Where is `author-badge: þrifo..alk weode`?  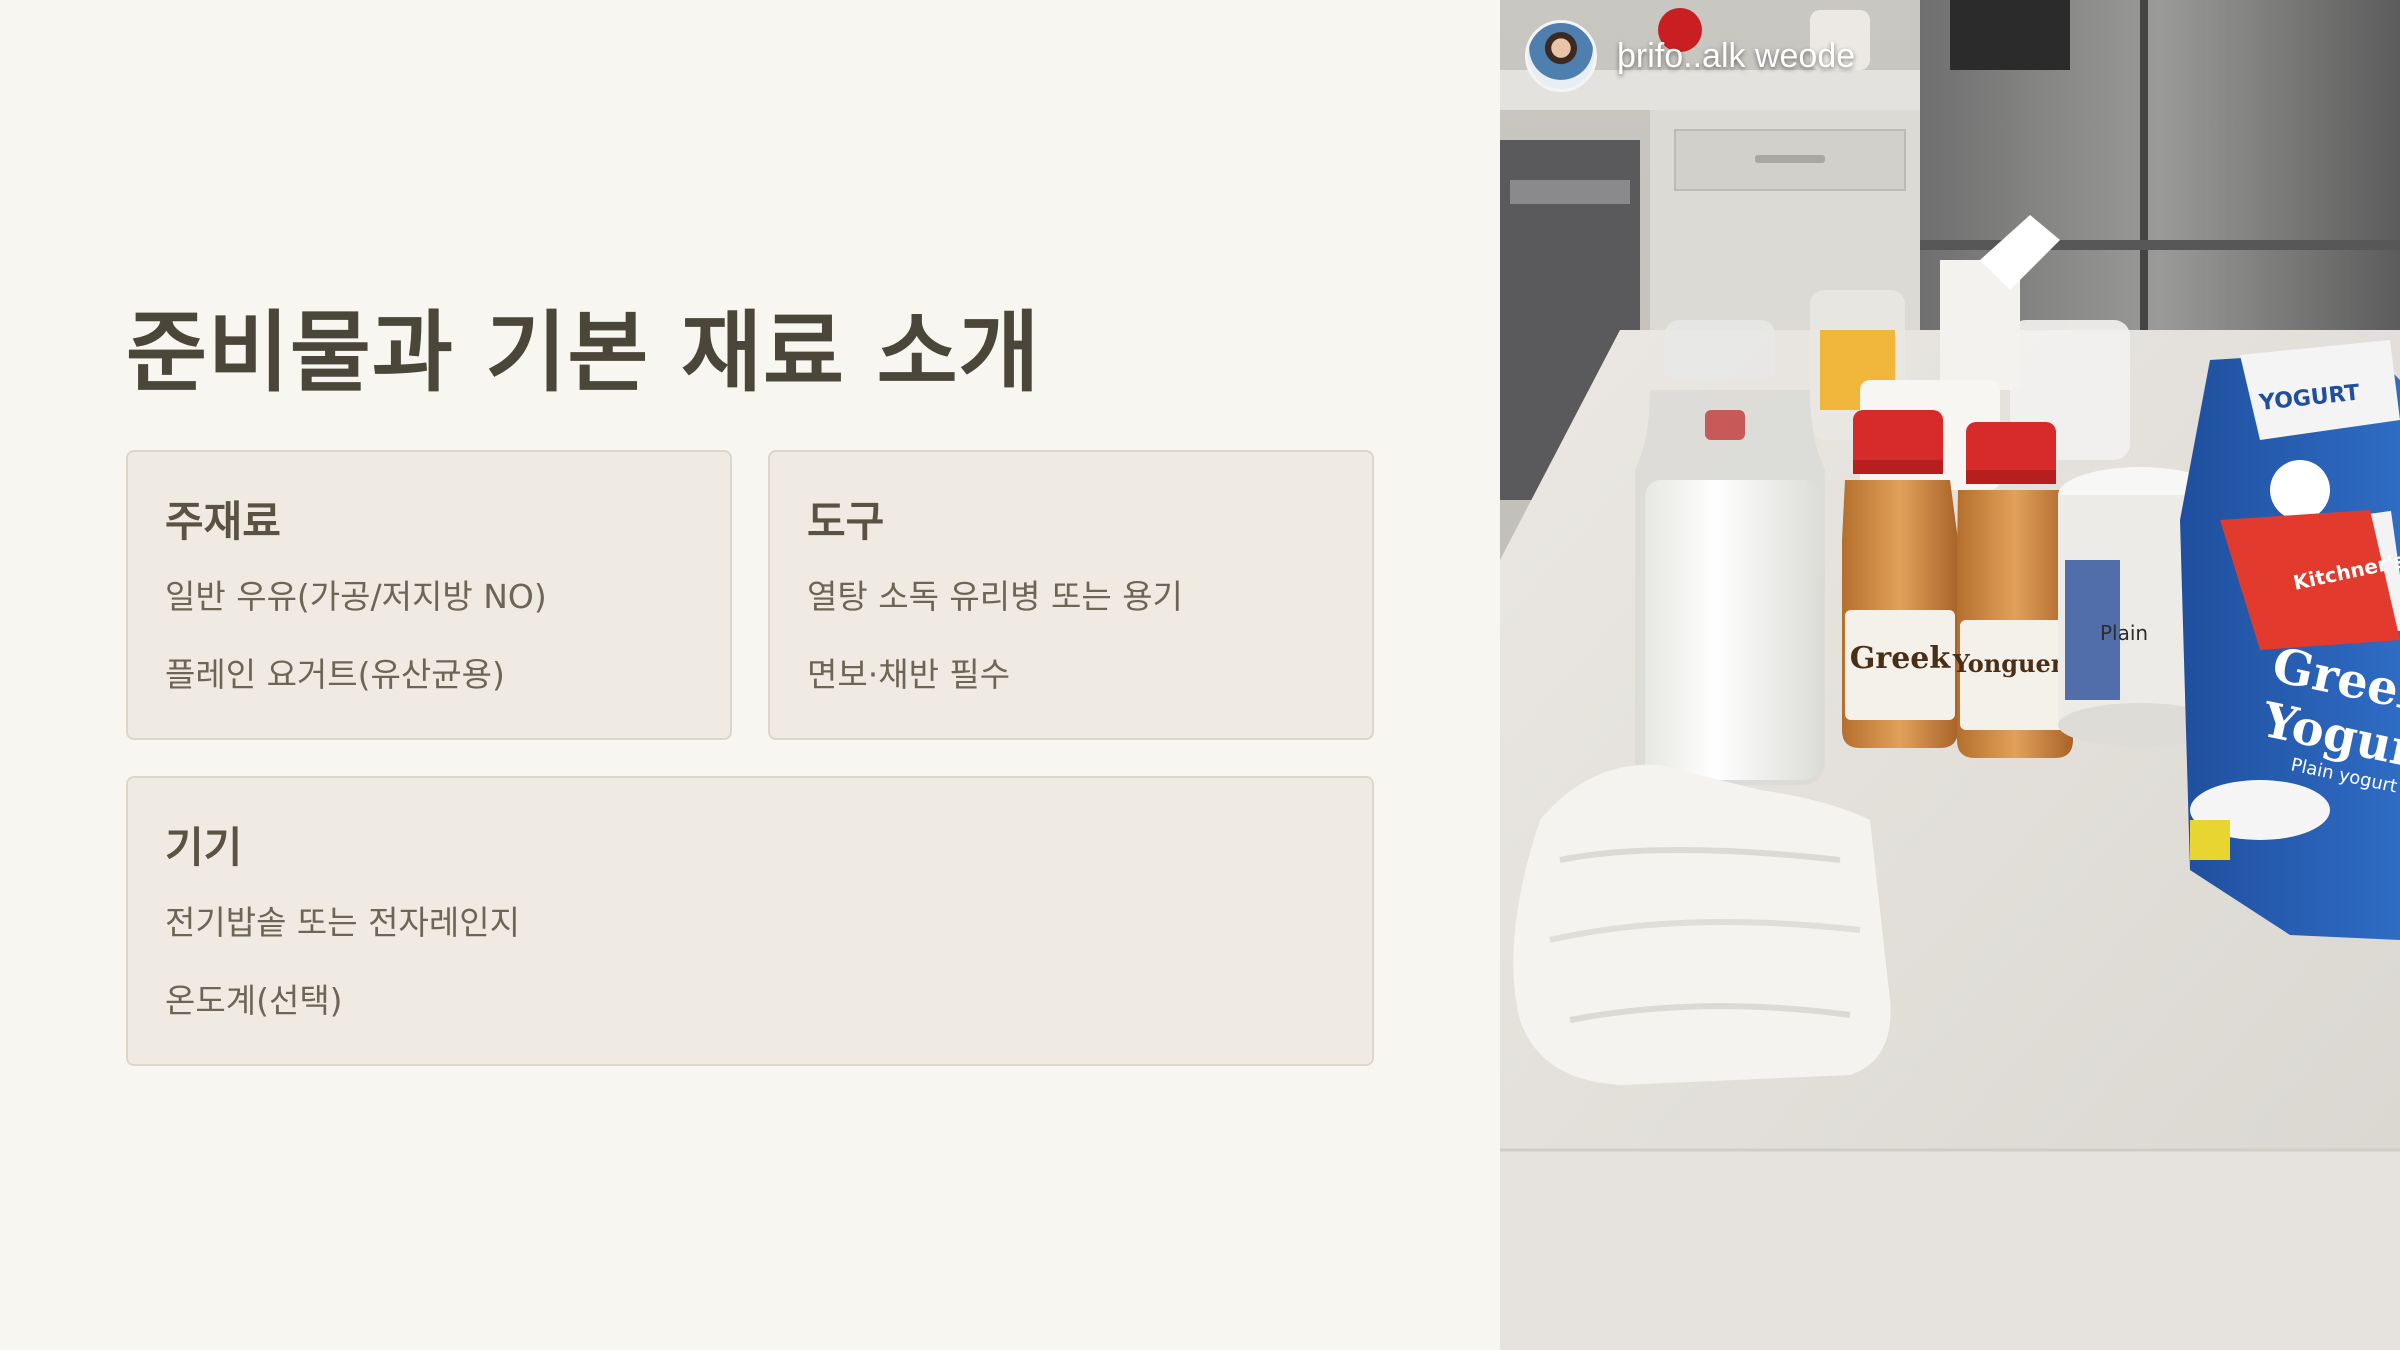
author-badge: þrifo..alk weode is located at coordinates (1690, 56).